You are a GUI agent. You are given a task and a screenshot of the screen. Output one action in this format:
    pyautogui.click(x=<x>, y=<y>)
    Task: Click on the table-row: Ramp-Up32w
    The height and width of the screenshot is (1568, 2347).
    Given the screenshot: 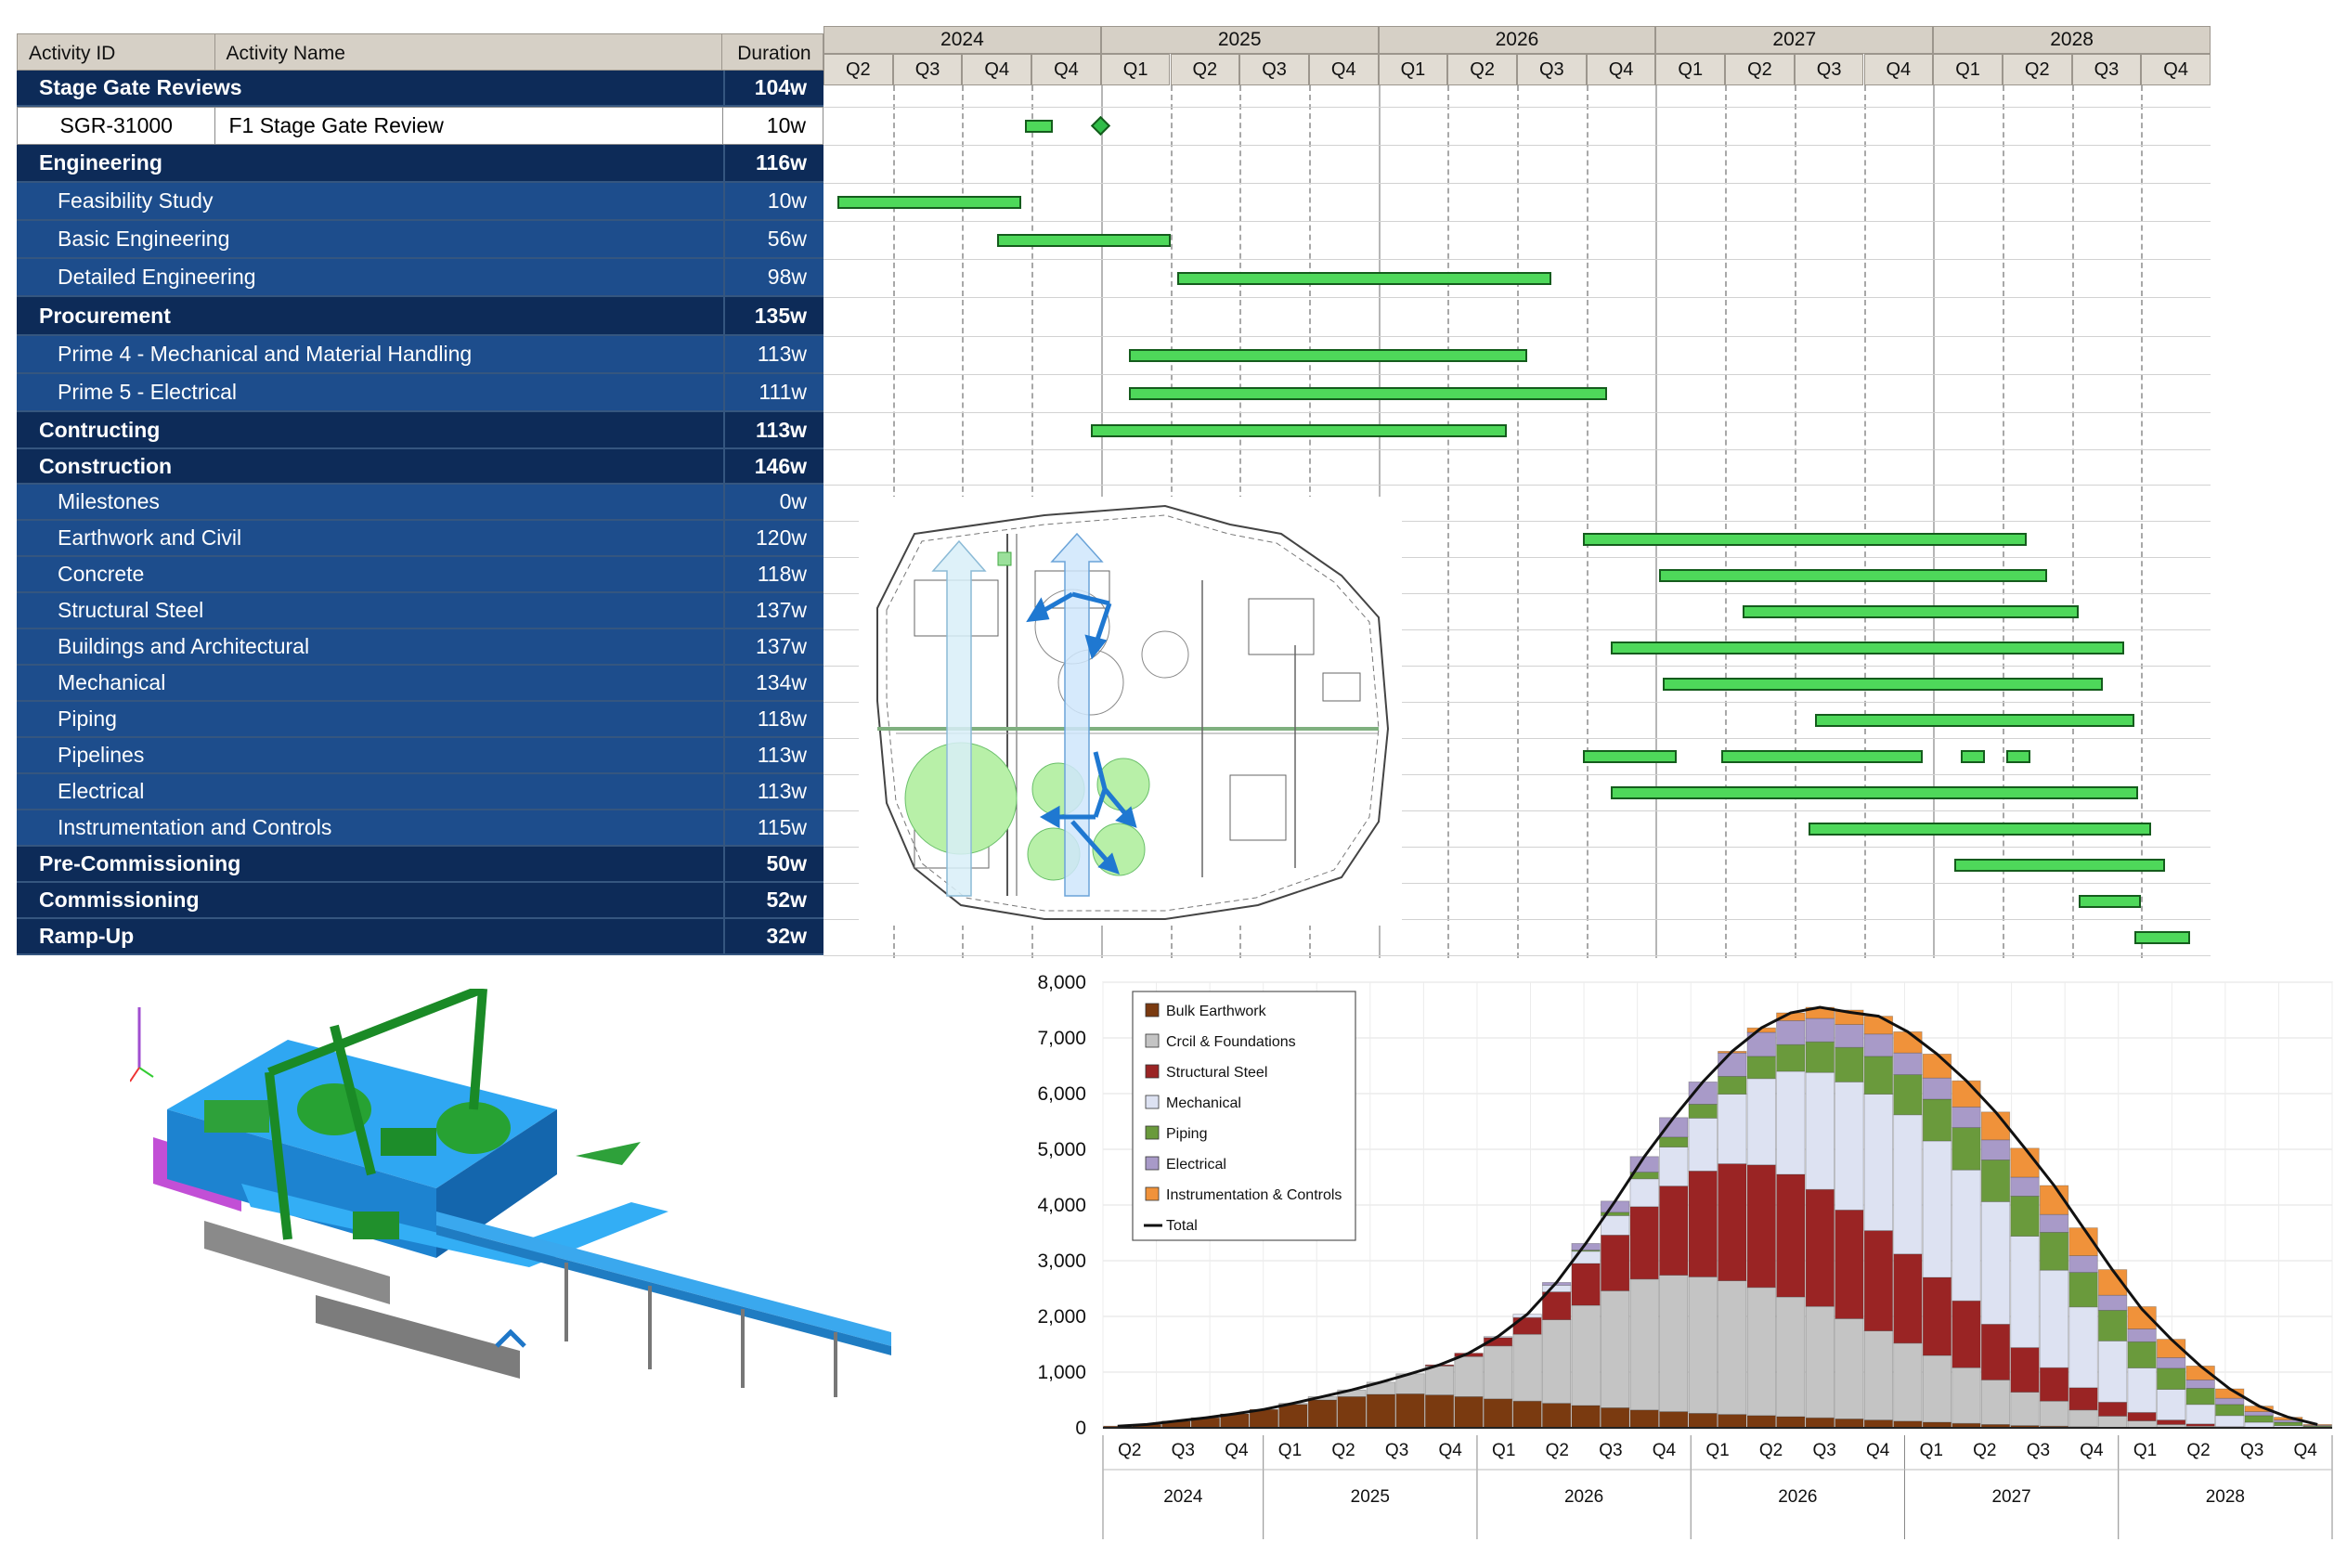 What is the action you would take?
    pyautogui.click(x=420, y=937)
    